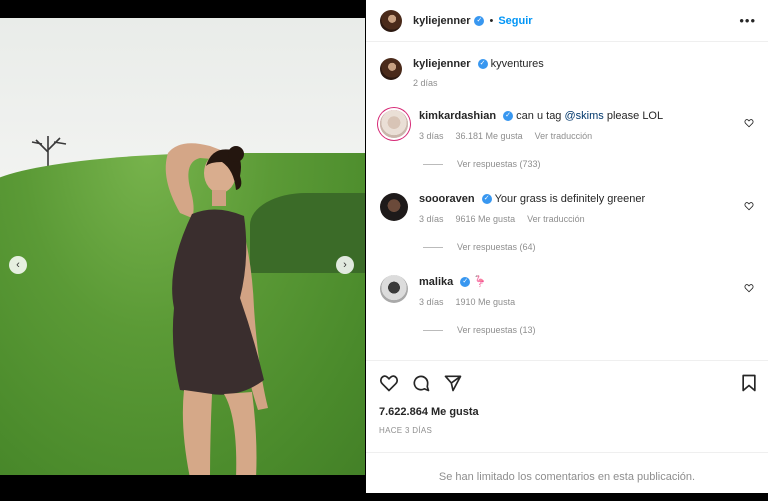 The width and height of the screenshot is (768, 501). Describe the element at coordinates (588, 302) in the screenshot. I see `comment-meta: 3 días 1910 Me gusta` at that location.